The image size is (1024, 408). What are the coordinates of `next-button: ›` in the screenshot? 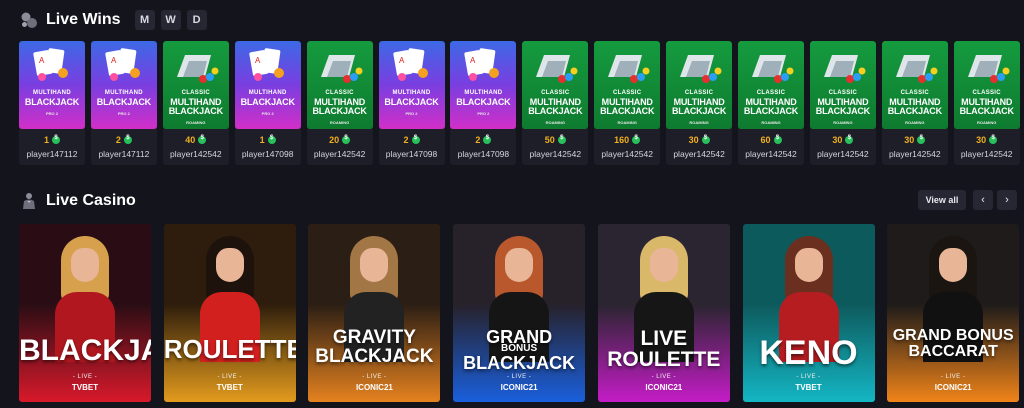 It's located at (1007, 200).